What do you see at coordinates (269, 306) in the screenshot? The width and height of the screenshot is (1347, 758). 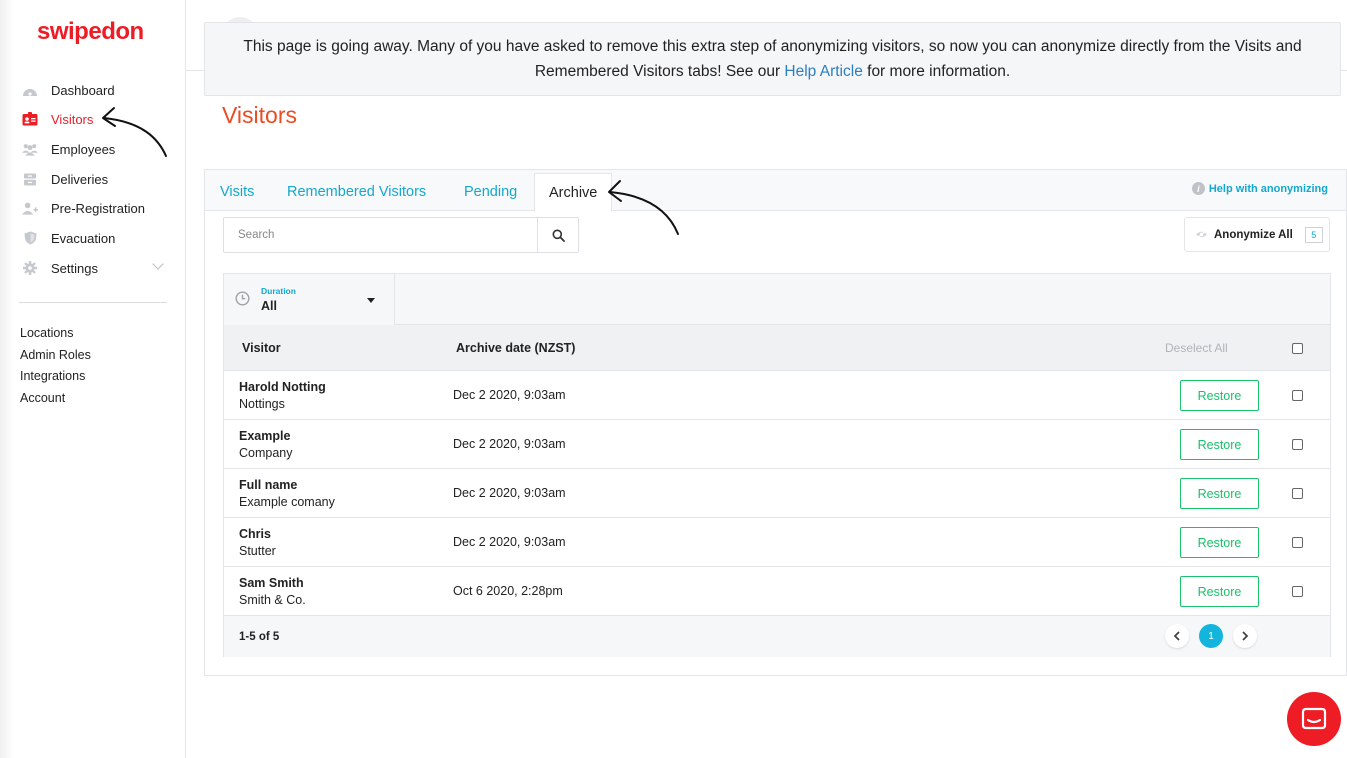 I see `duration-filter-value: All` at bounding box center [269, 306].